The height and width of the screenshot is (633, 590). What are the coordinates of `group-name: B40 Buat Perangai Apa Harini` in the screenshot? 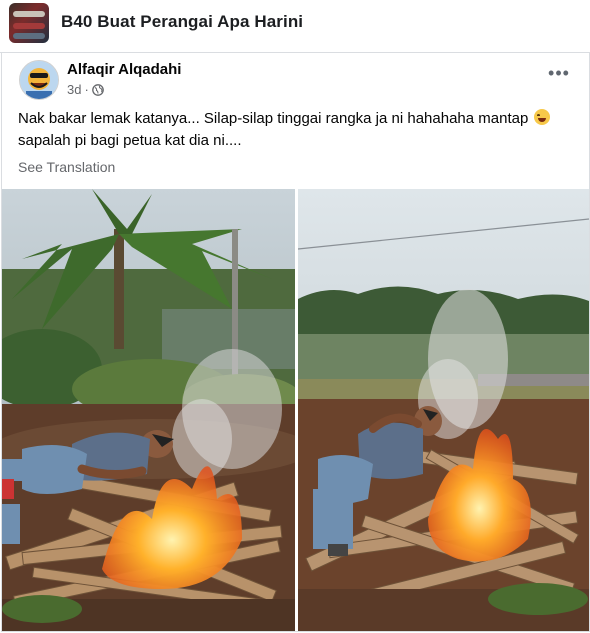 It's located at (182, 22).